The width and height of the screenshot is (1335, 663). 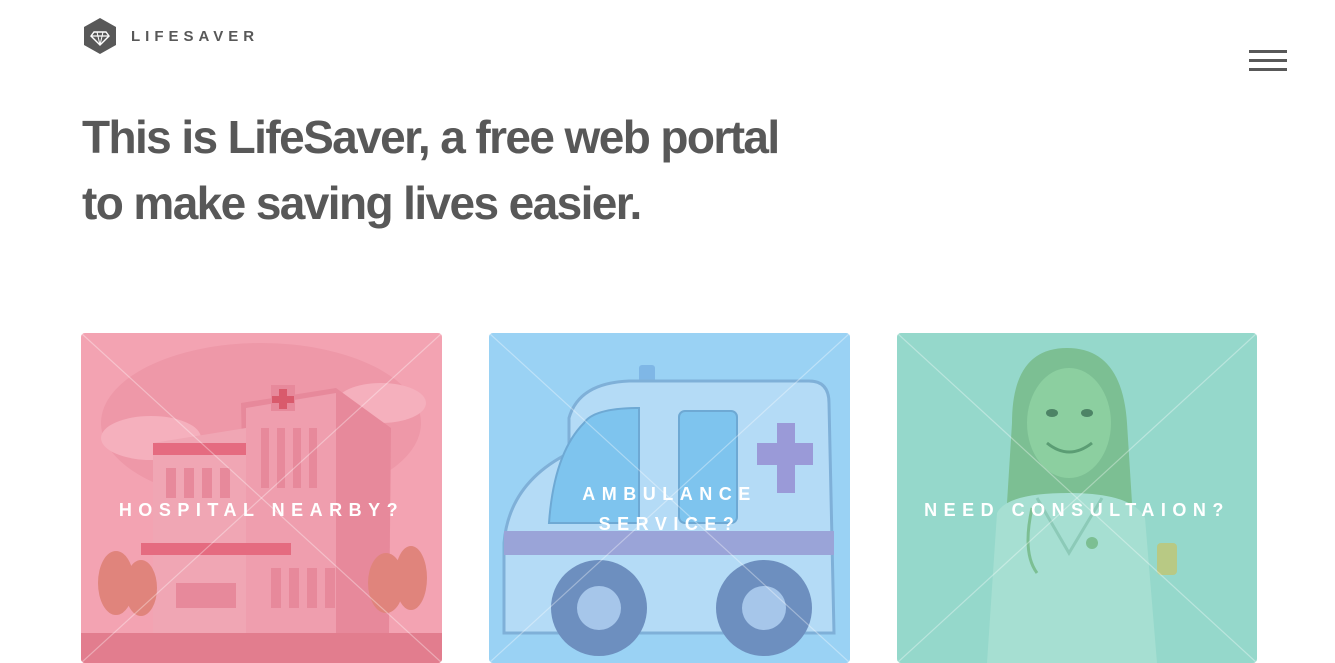 I want to click on tile-consultation-title: NEED CONSULTAION?, so click(x=1077, y=510).